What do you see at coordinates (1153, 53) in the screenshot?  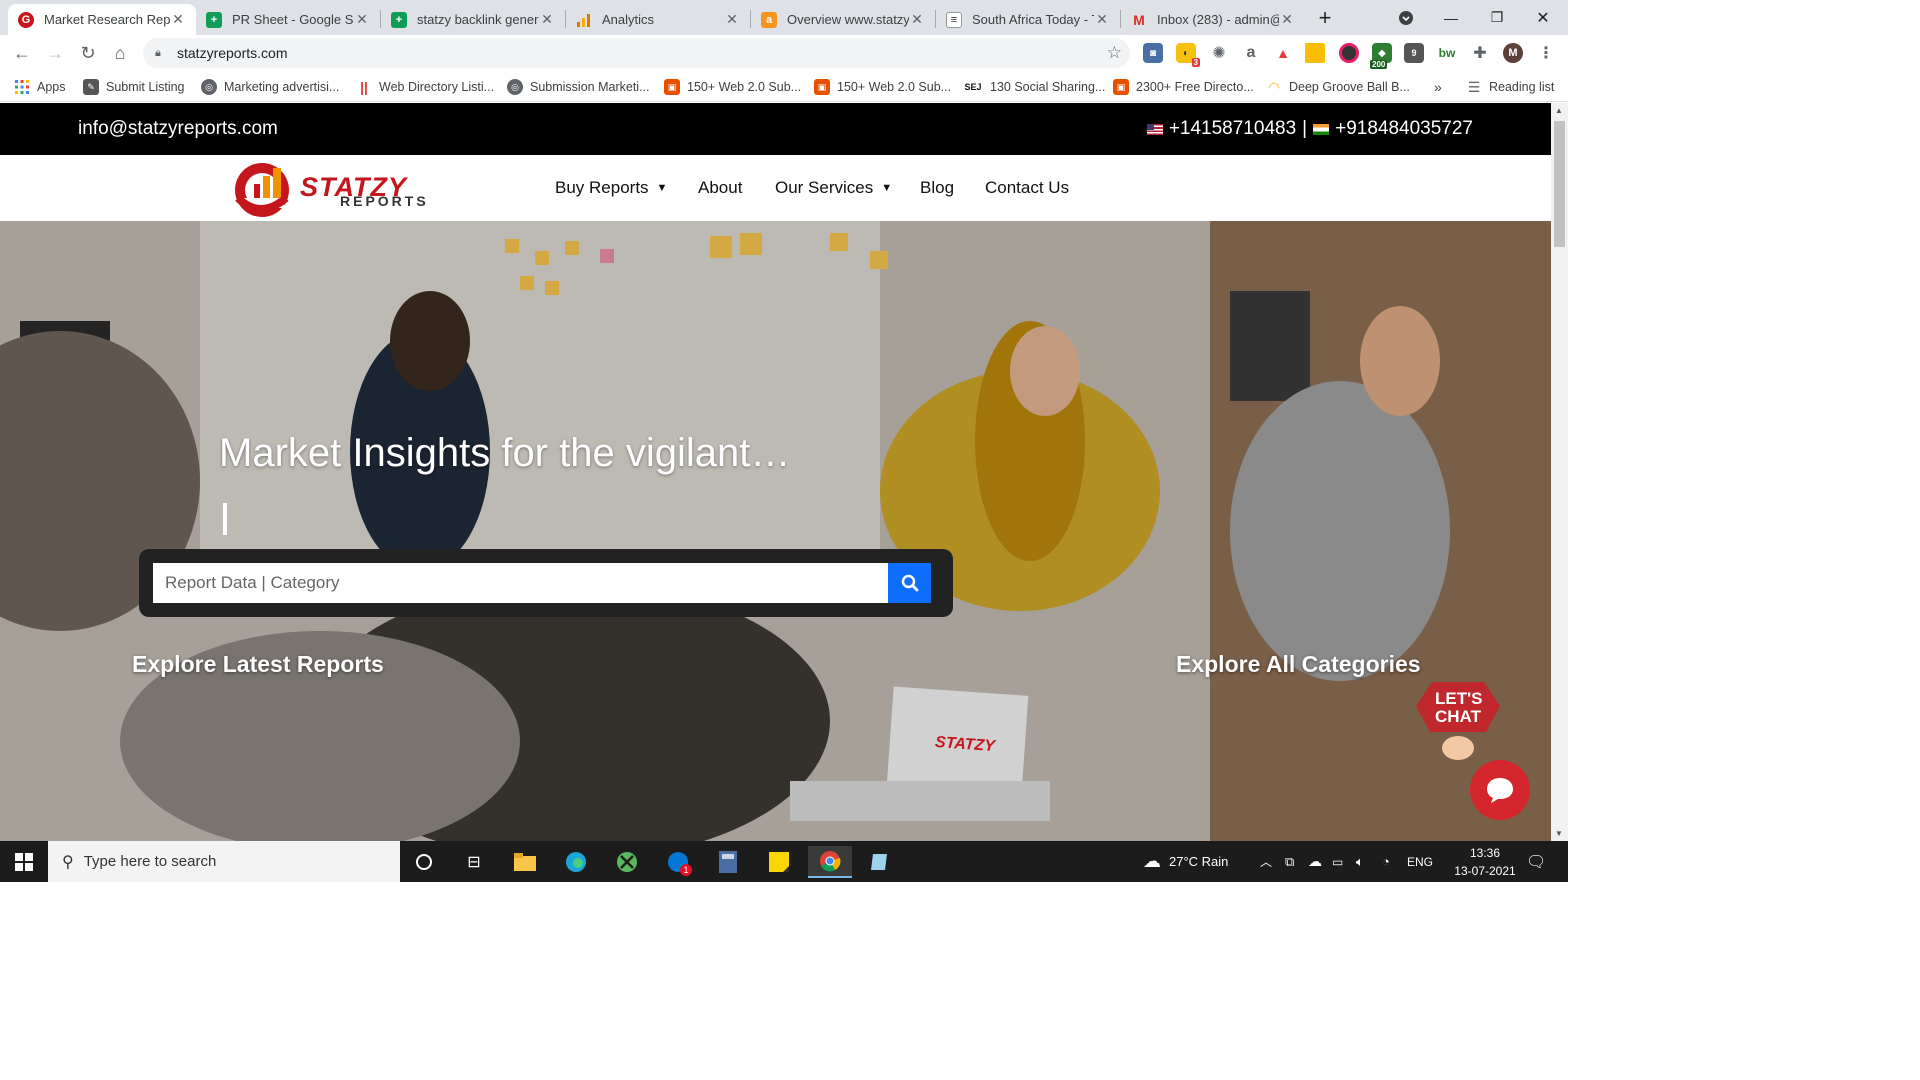 I see `extension-icon: ◙` at bounding box center [1153, 53].